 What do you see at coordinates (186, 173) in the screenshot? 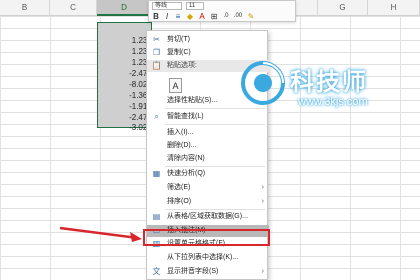
I see `menu-item-label: 快速分析(Q)` at bounding box center [186, 173].